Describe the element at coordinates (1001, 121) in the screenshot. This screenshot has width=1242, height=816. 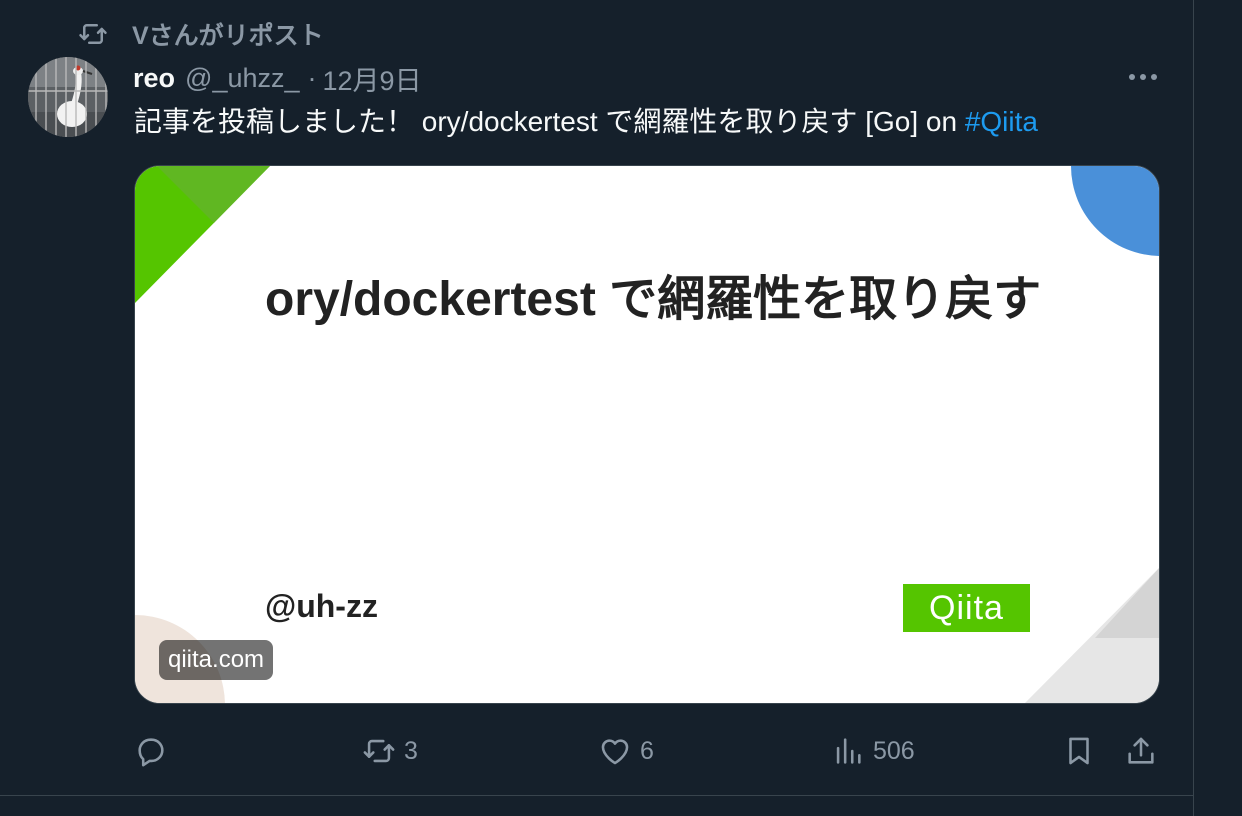
I see `hashtag-link: #Qiita` at that location.